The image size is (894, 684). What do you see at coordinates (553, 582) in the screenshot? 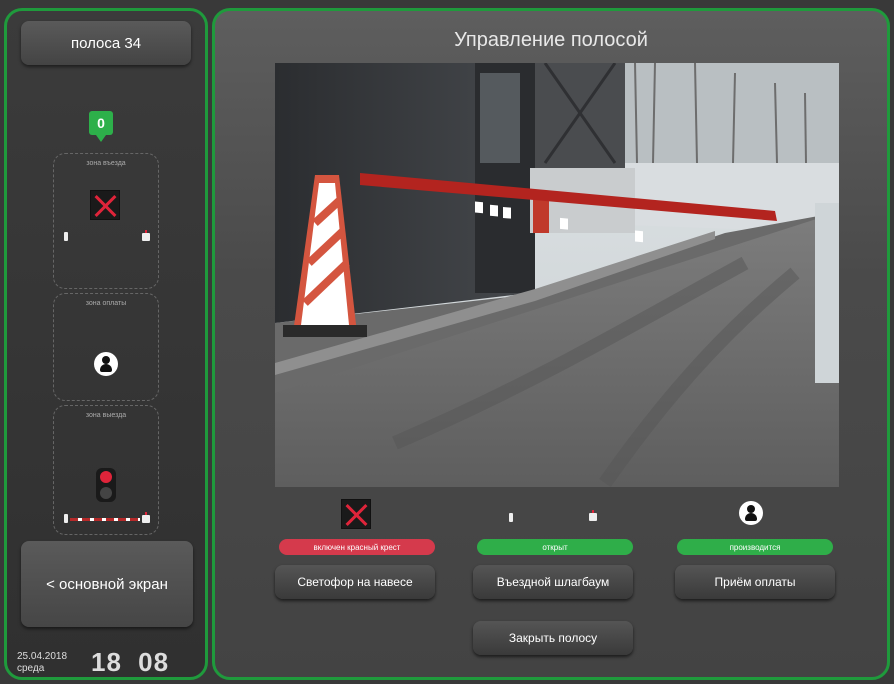
I see `entry-barrier-button: Въездной шлагбаум` at bounding box center [553, 582].